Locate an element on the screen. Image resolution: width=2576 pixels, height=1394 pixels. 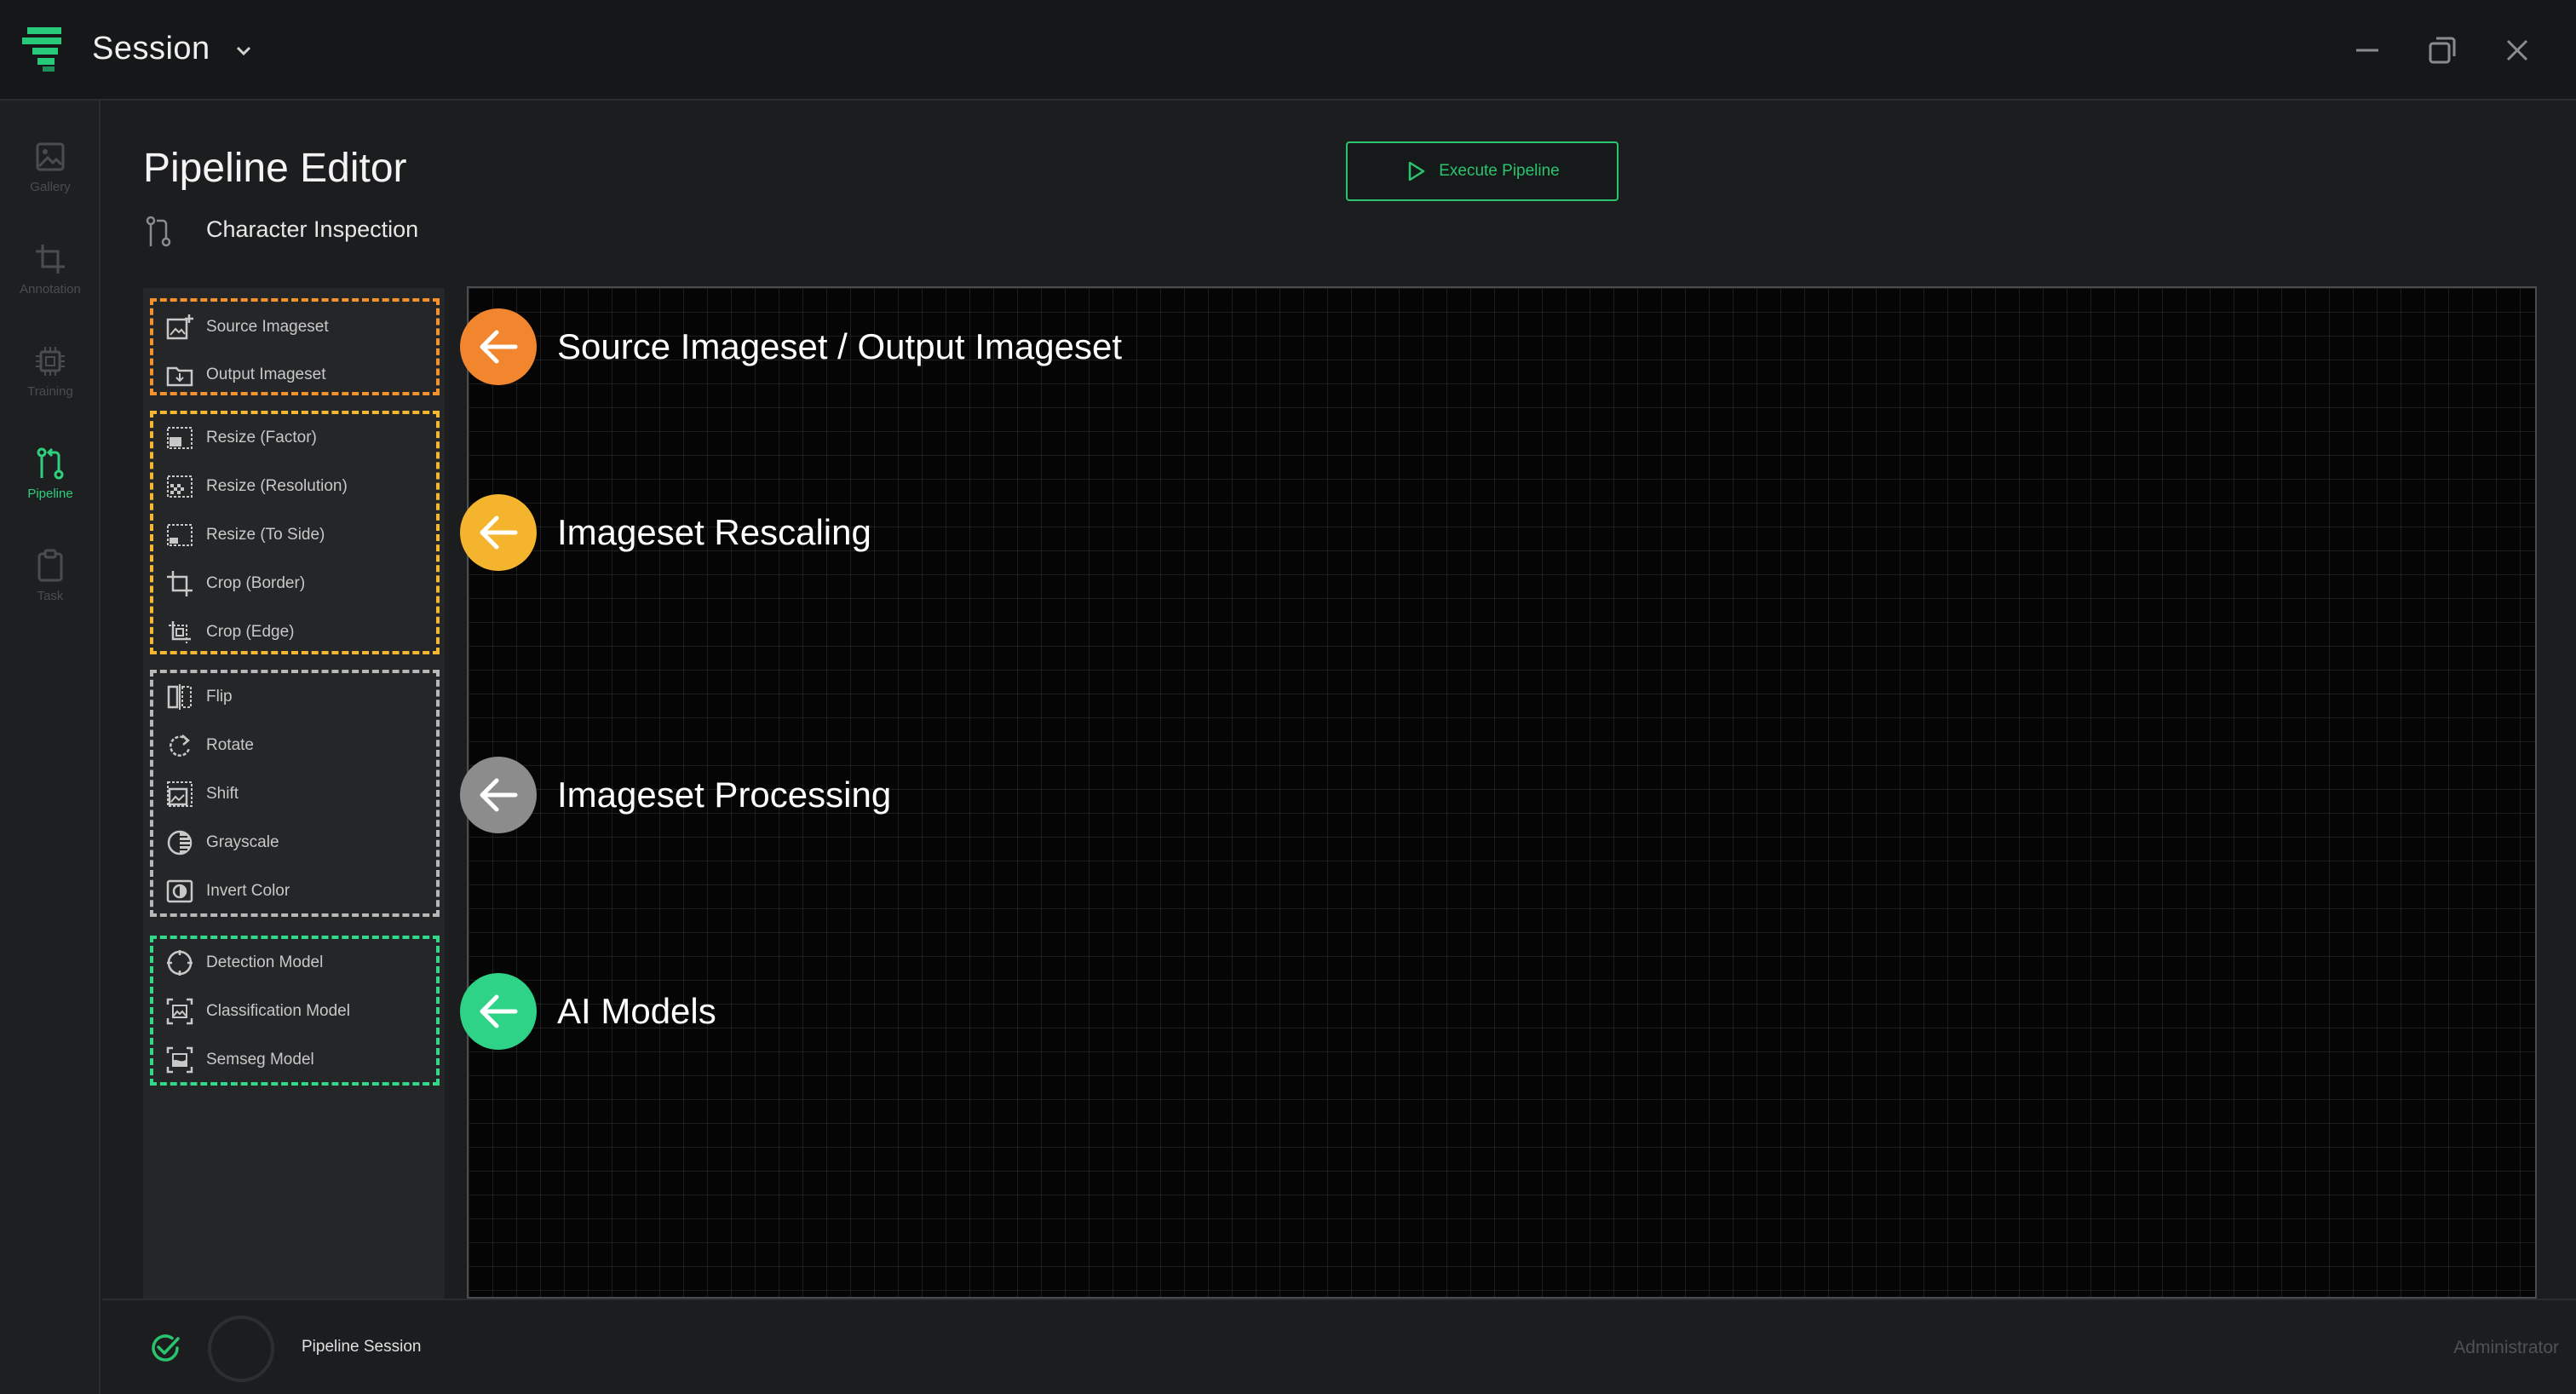
palette-label: Output Imageset is located at coordinates (266, 374).